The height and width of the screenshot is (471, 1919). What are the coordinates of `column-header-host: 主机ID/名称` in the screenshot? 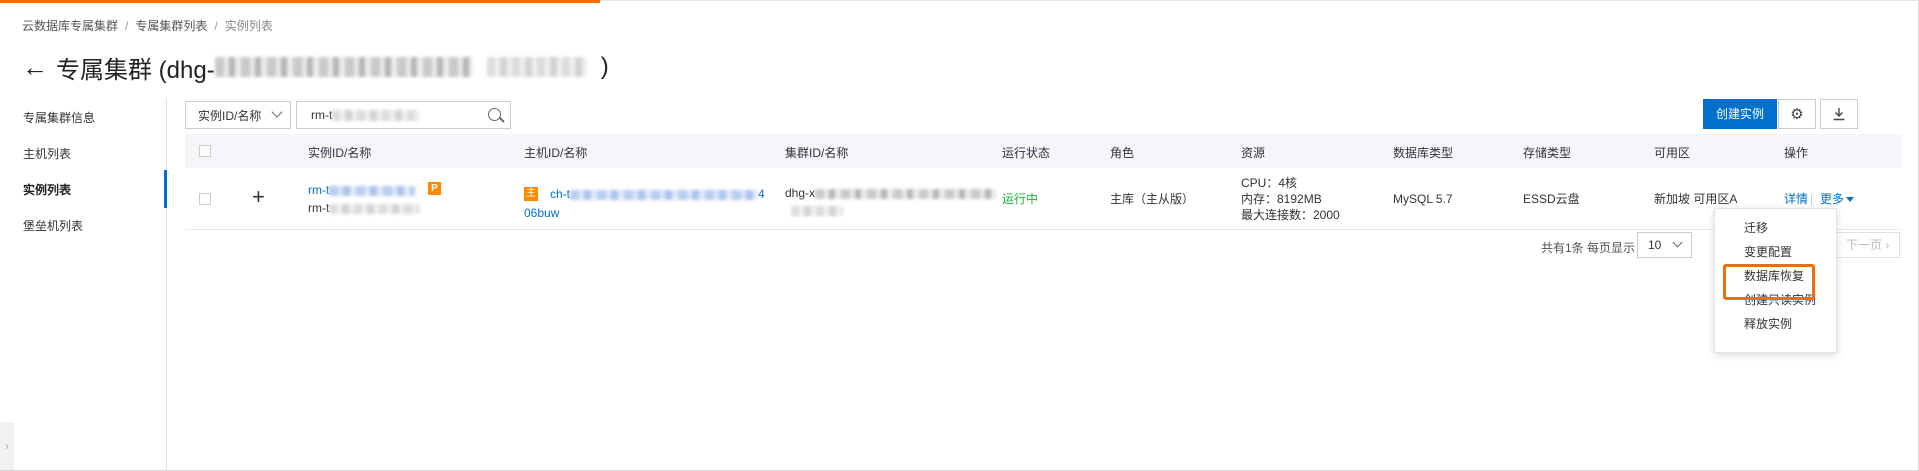 It's located at (556, 153).